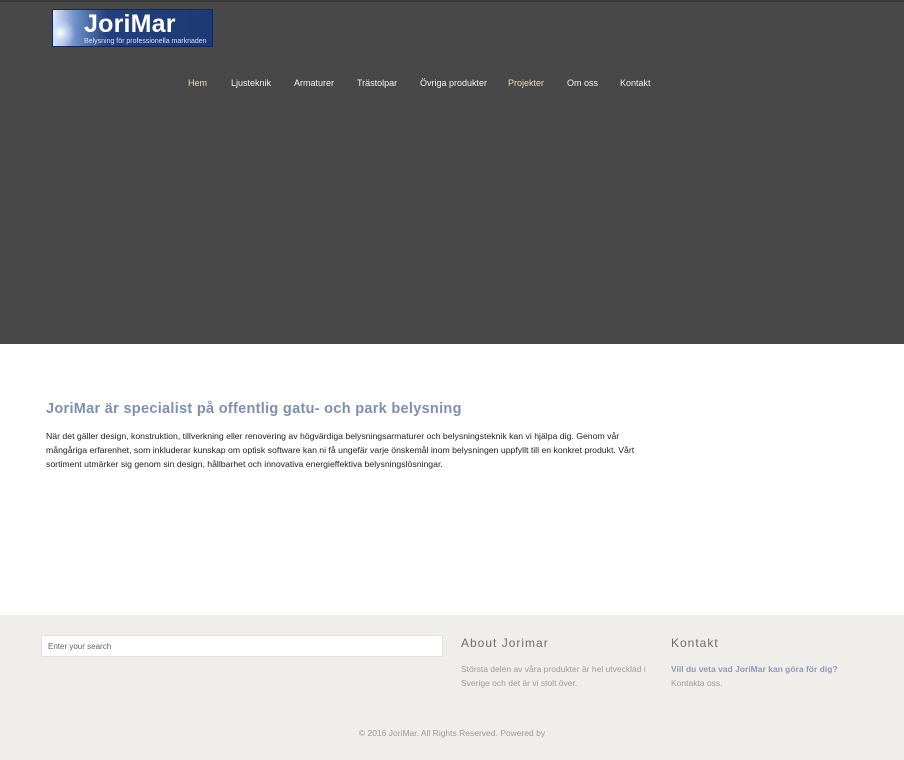 This screenshot has width=904, height=760. I want to click on nav-item-ovriga-produkter: Övriga produkter, so click(453, 83).